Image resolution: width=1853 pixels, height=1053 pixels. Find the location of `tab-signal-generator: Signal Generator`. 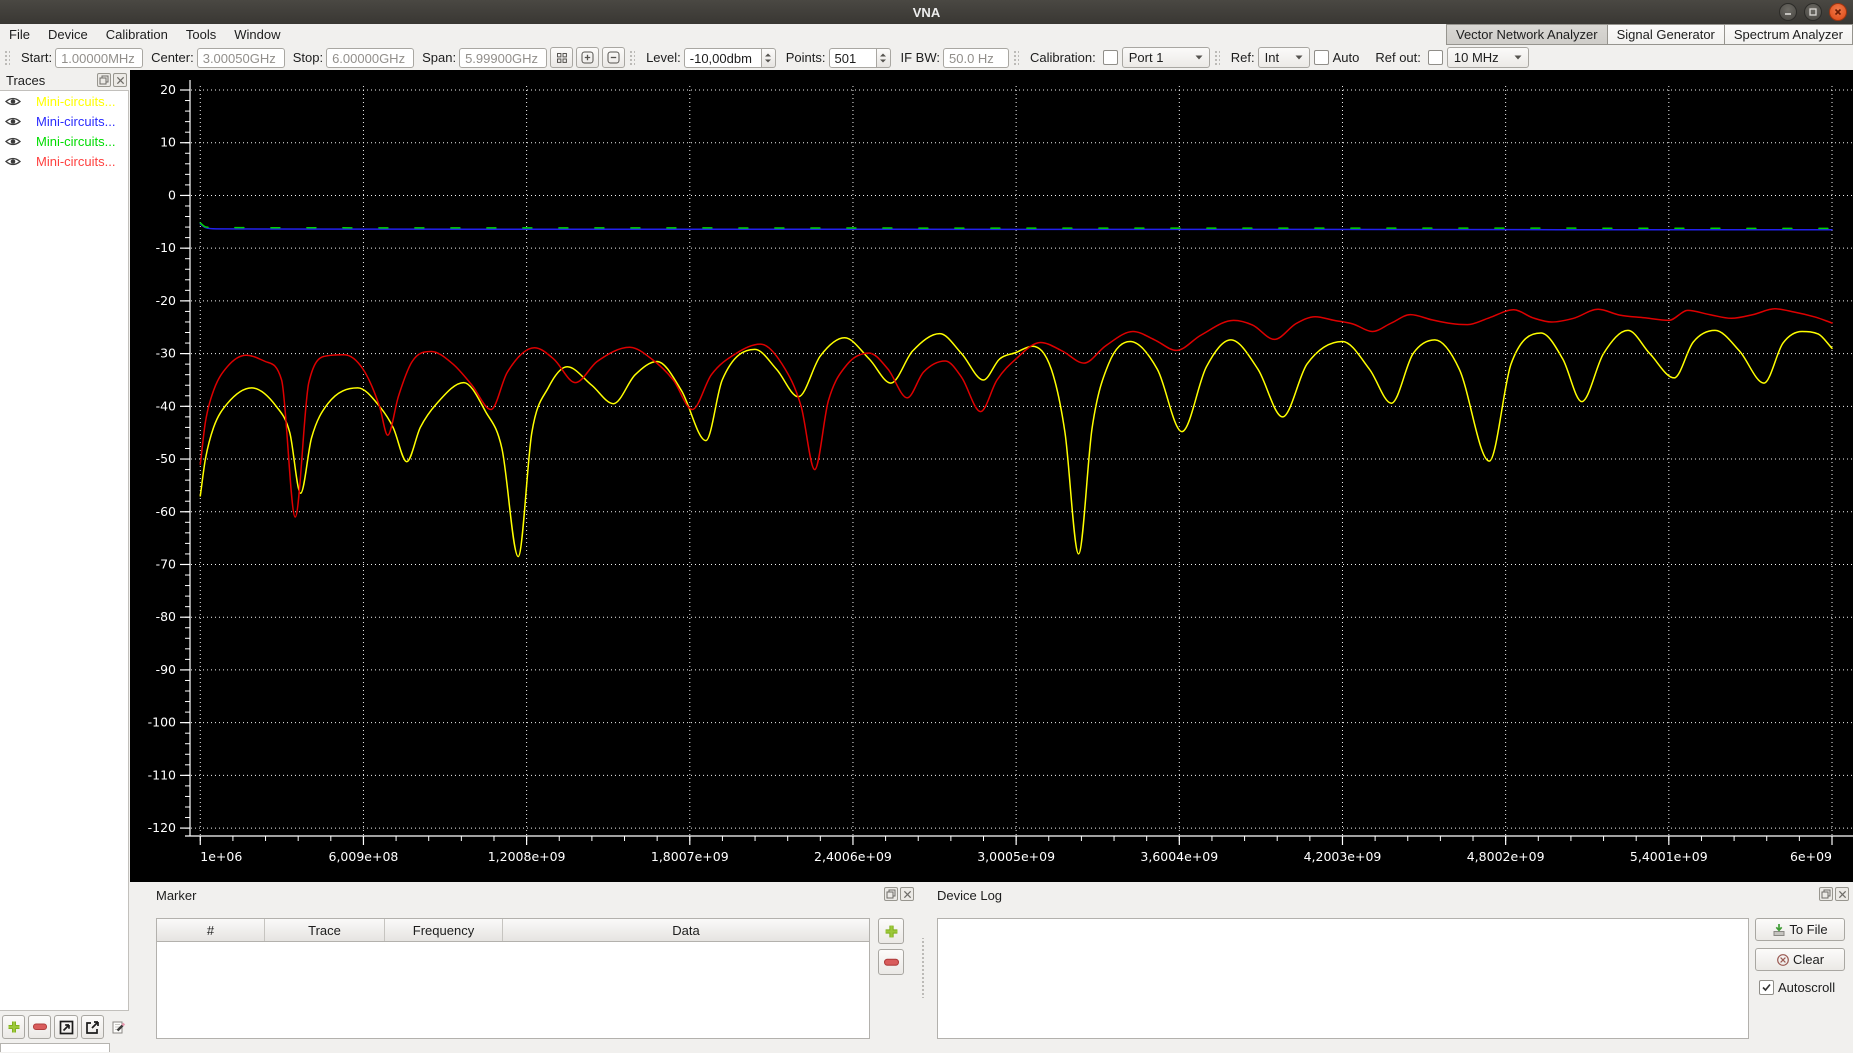

tab-signal-generator: Signal Generator is located at coordinates (1665, 34).